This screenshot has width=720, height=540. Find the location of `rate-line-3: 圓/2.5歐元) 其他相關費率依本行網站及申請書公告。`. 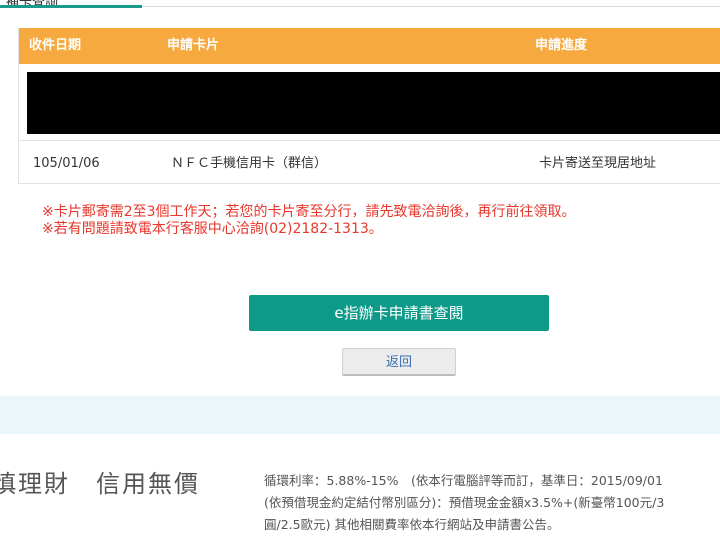

rate-line-3: 圓/2.5歐元) 其他相關費率依本行網站及申請書公告。 is located at coordinates (412, 524).